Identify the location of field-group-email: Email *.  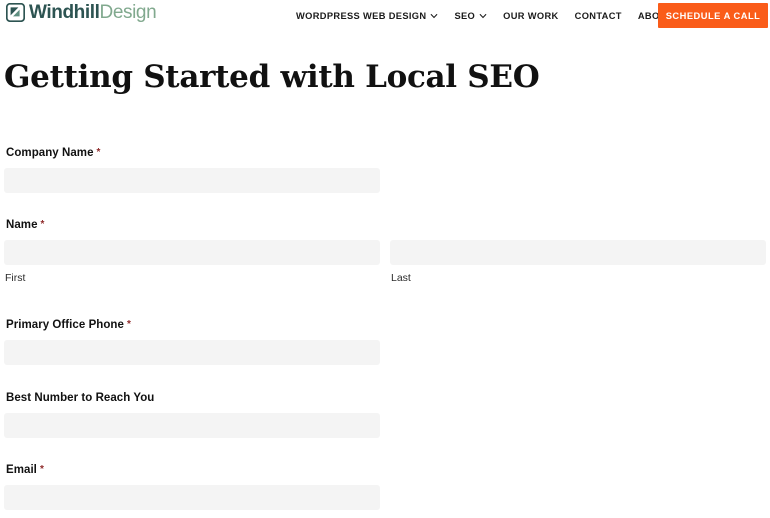
(385, 486).